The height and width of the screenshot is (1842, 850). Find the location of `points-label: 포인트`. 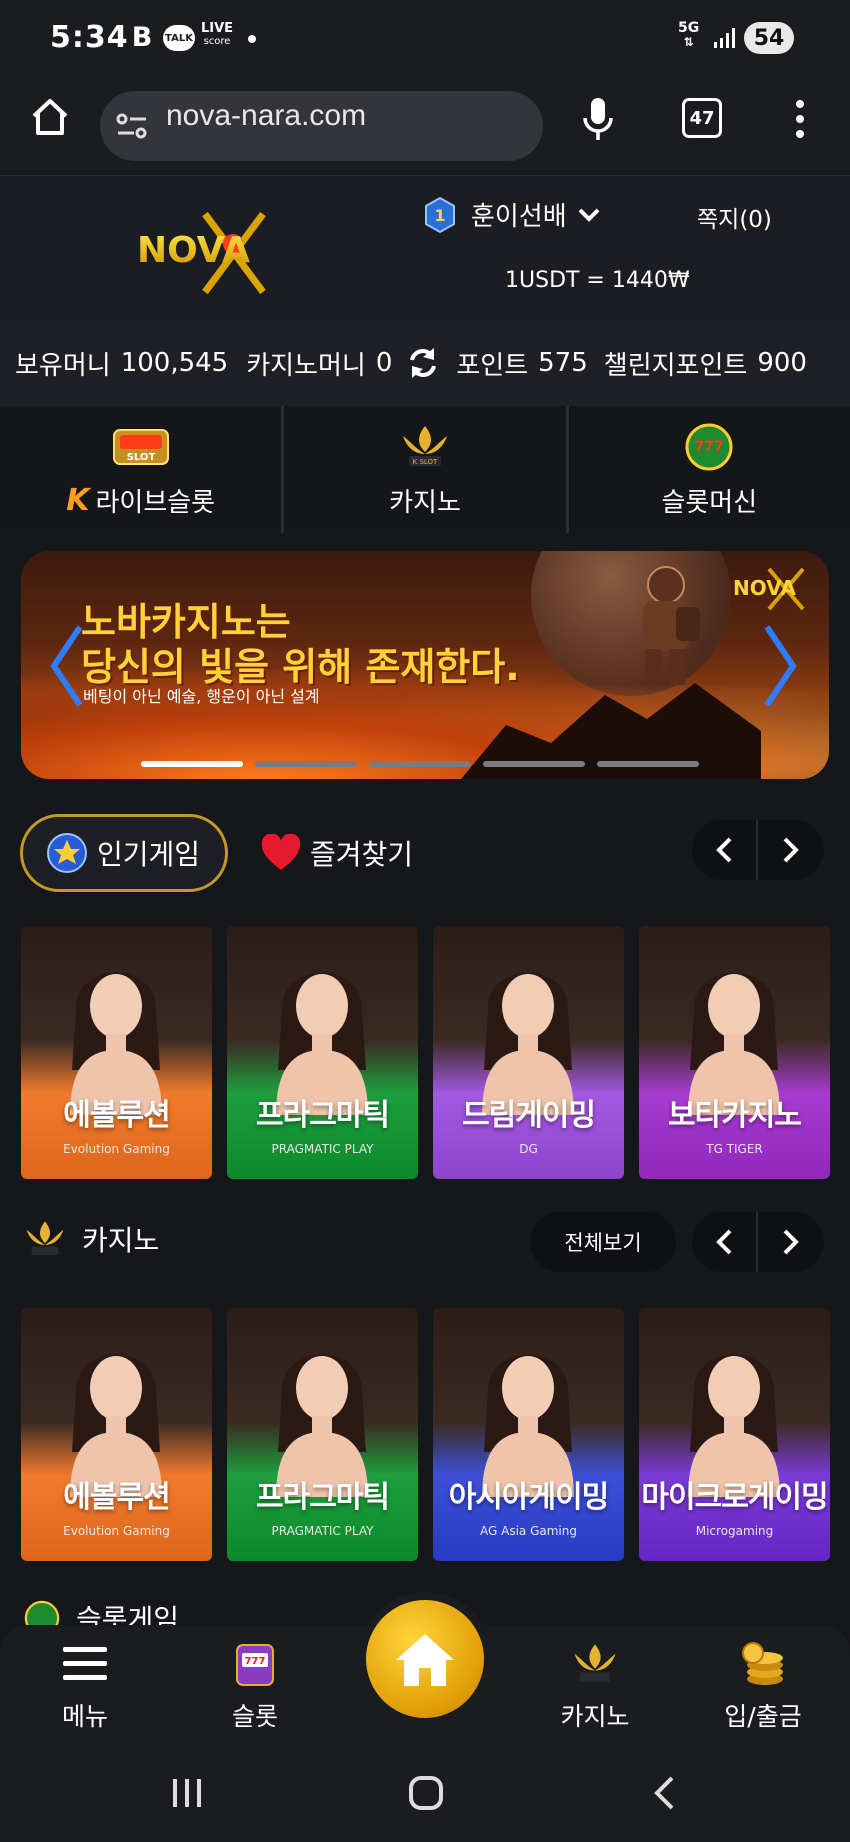

points-label: 포인트 is located at coordinates (492, 365).